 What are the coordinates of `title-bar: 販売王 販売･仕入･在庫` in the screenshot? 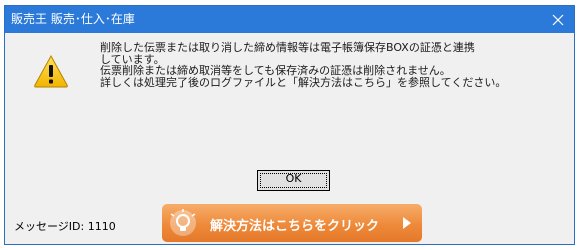 It's located at (289, 19).